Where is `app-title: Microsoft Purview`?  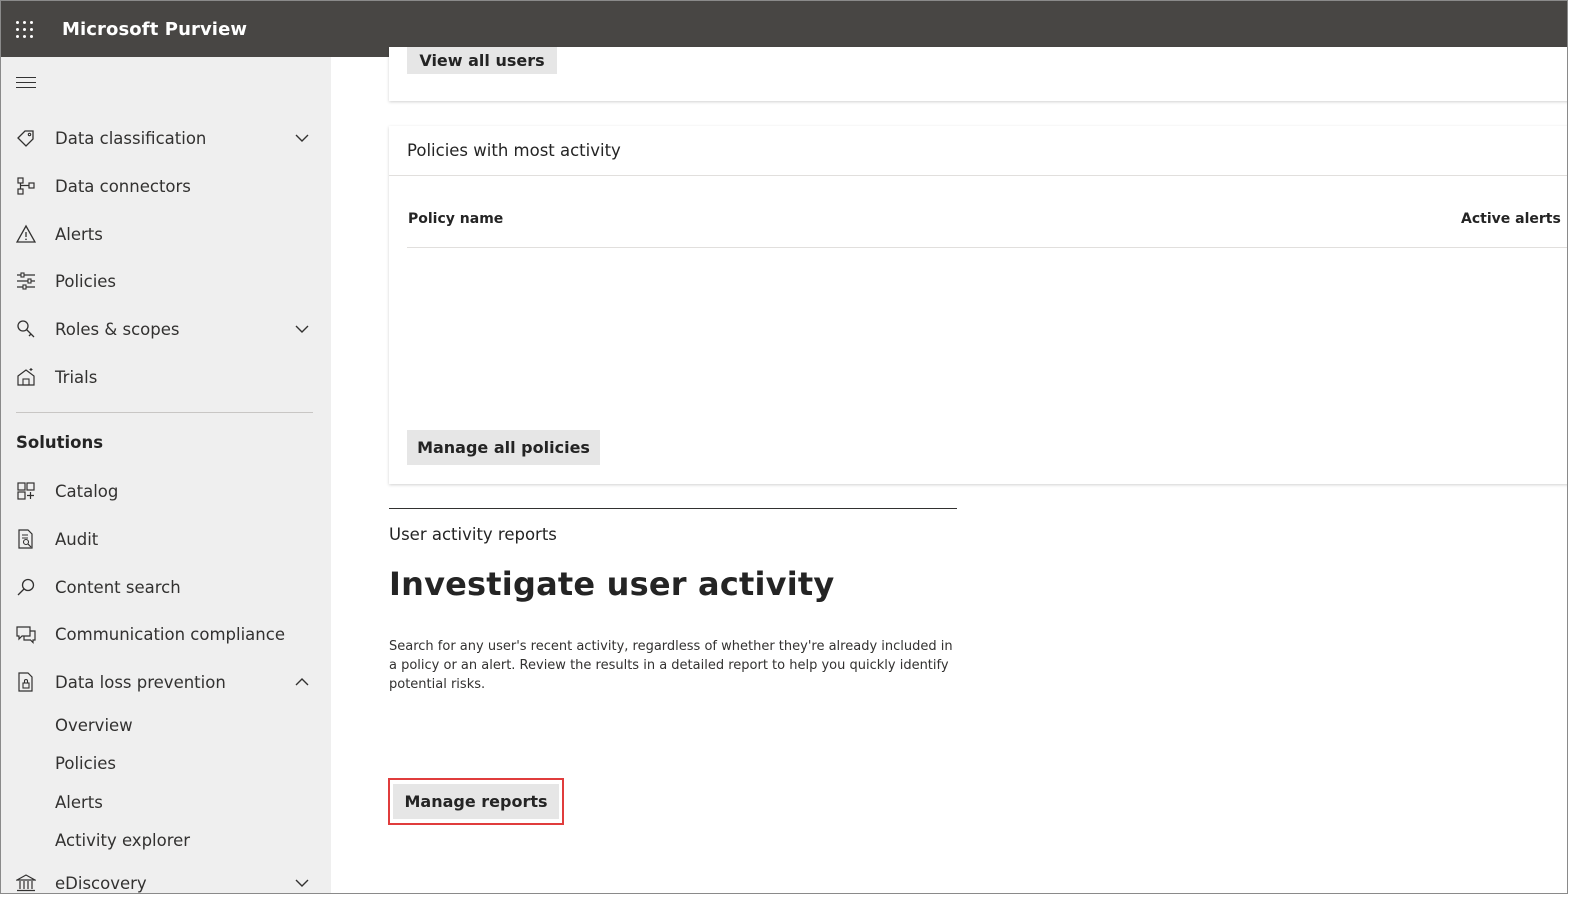 app-title: Microsoft Purview is located at coordinates (155, 29).